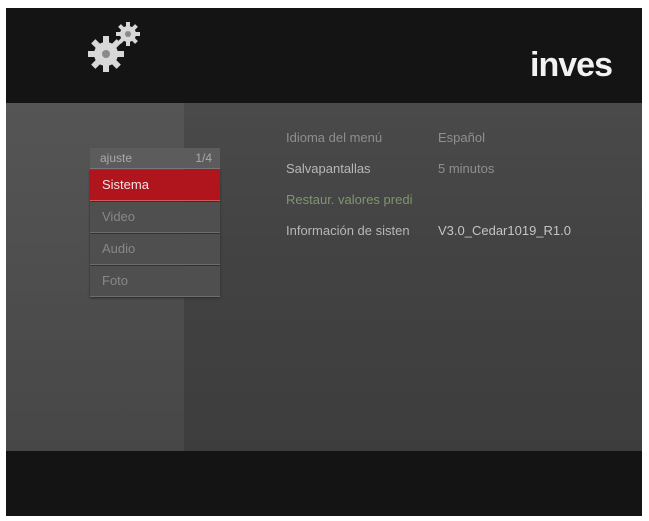 This screenshot has width=649, height=521. Describe the element at coordinates (334, 137) in the screenshot. I see `setting-key: Idioma del menú` at that location.